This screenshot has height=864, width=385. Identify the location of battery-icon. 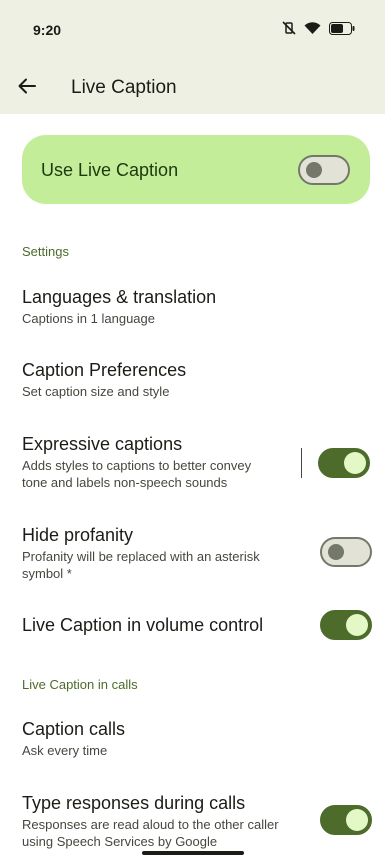
(342, 30).